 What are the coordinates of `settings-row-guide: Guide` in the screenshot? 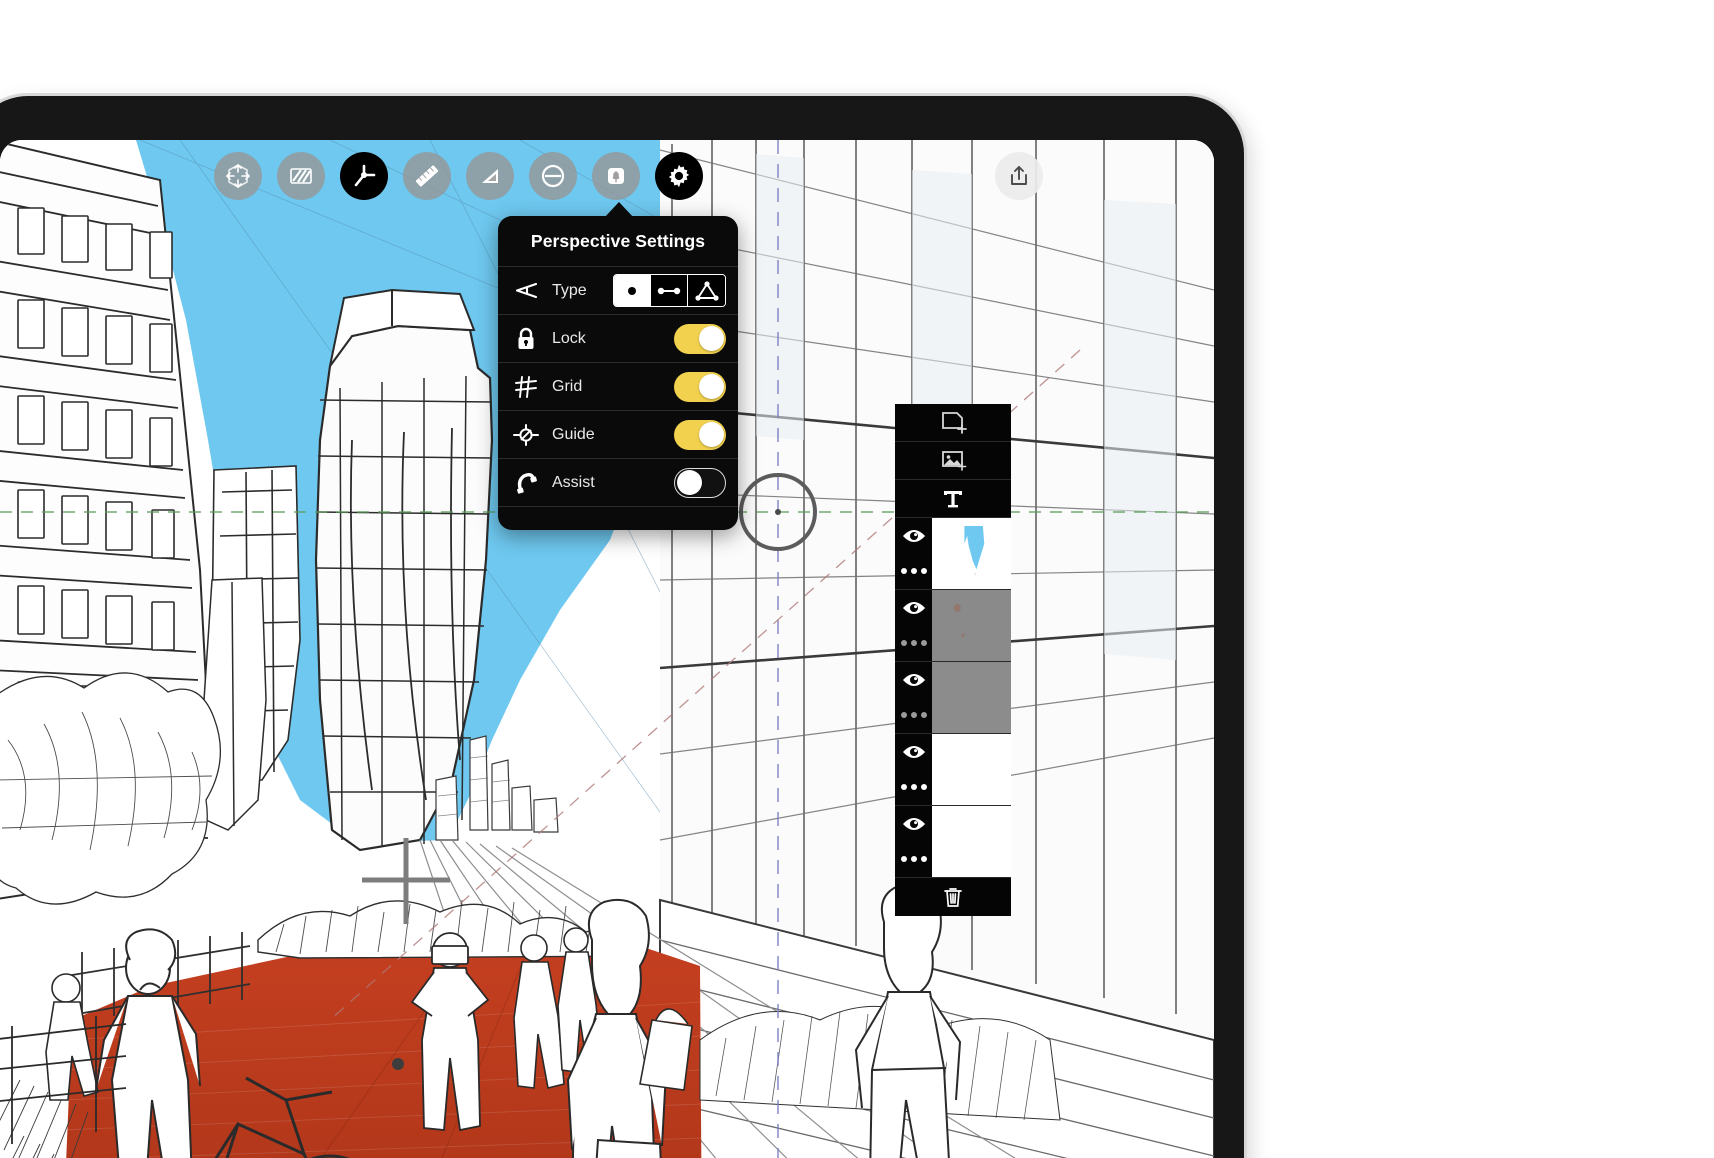 It's located at (618, 434).